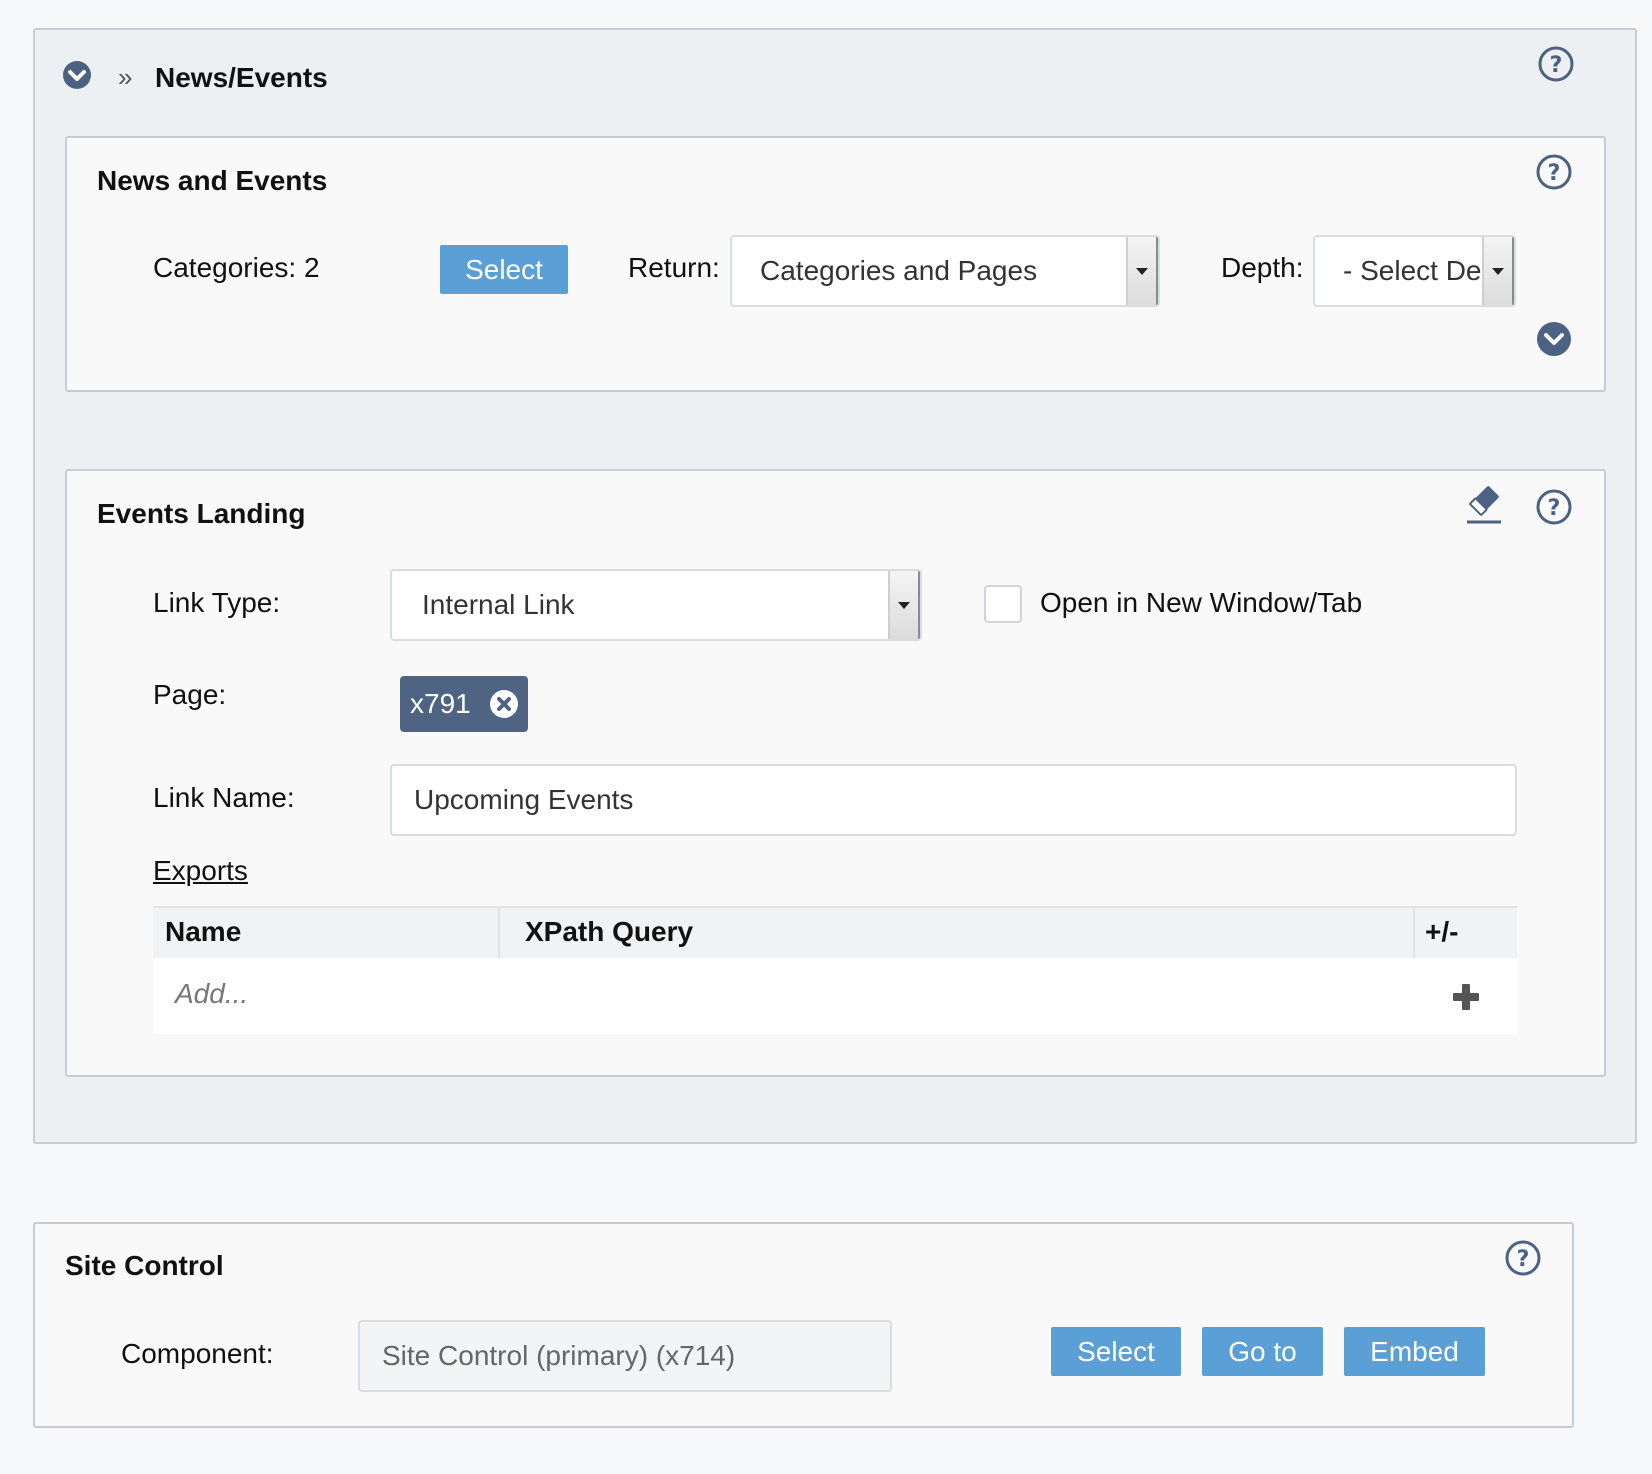  What do you see at coordinates (236, 267) in the screenshot?
I see `categories-label: Categories: 2` at bounding box center [236, 267].